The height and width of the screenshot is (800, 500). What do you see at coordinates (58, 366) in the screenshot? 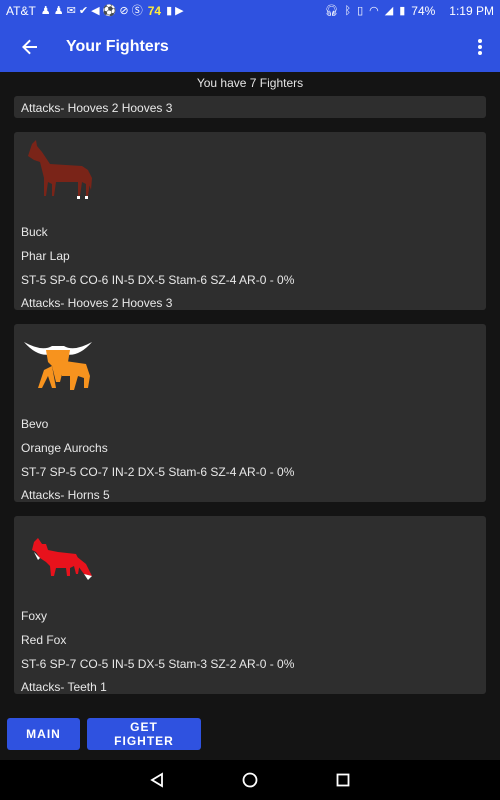
I see `longhorn-image` at bounding box center [58, 366].